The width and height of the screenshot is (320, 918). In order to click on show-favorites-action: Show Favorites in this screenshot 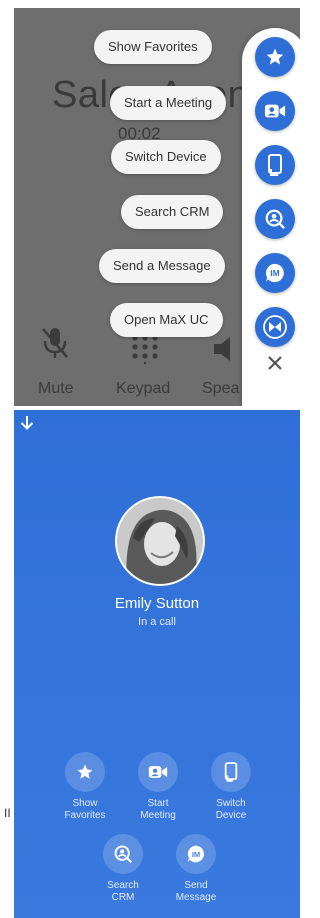, I will do `click(85, 787)`.